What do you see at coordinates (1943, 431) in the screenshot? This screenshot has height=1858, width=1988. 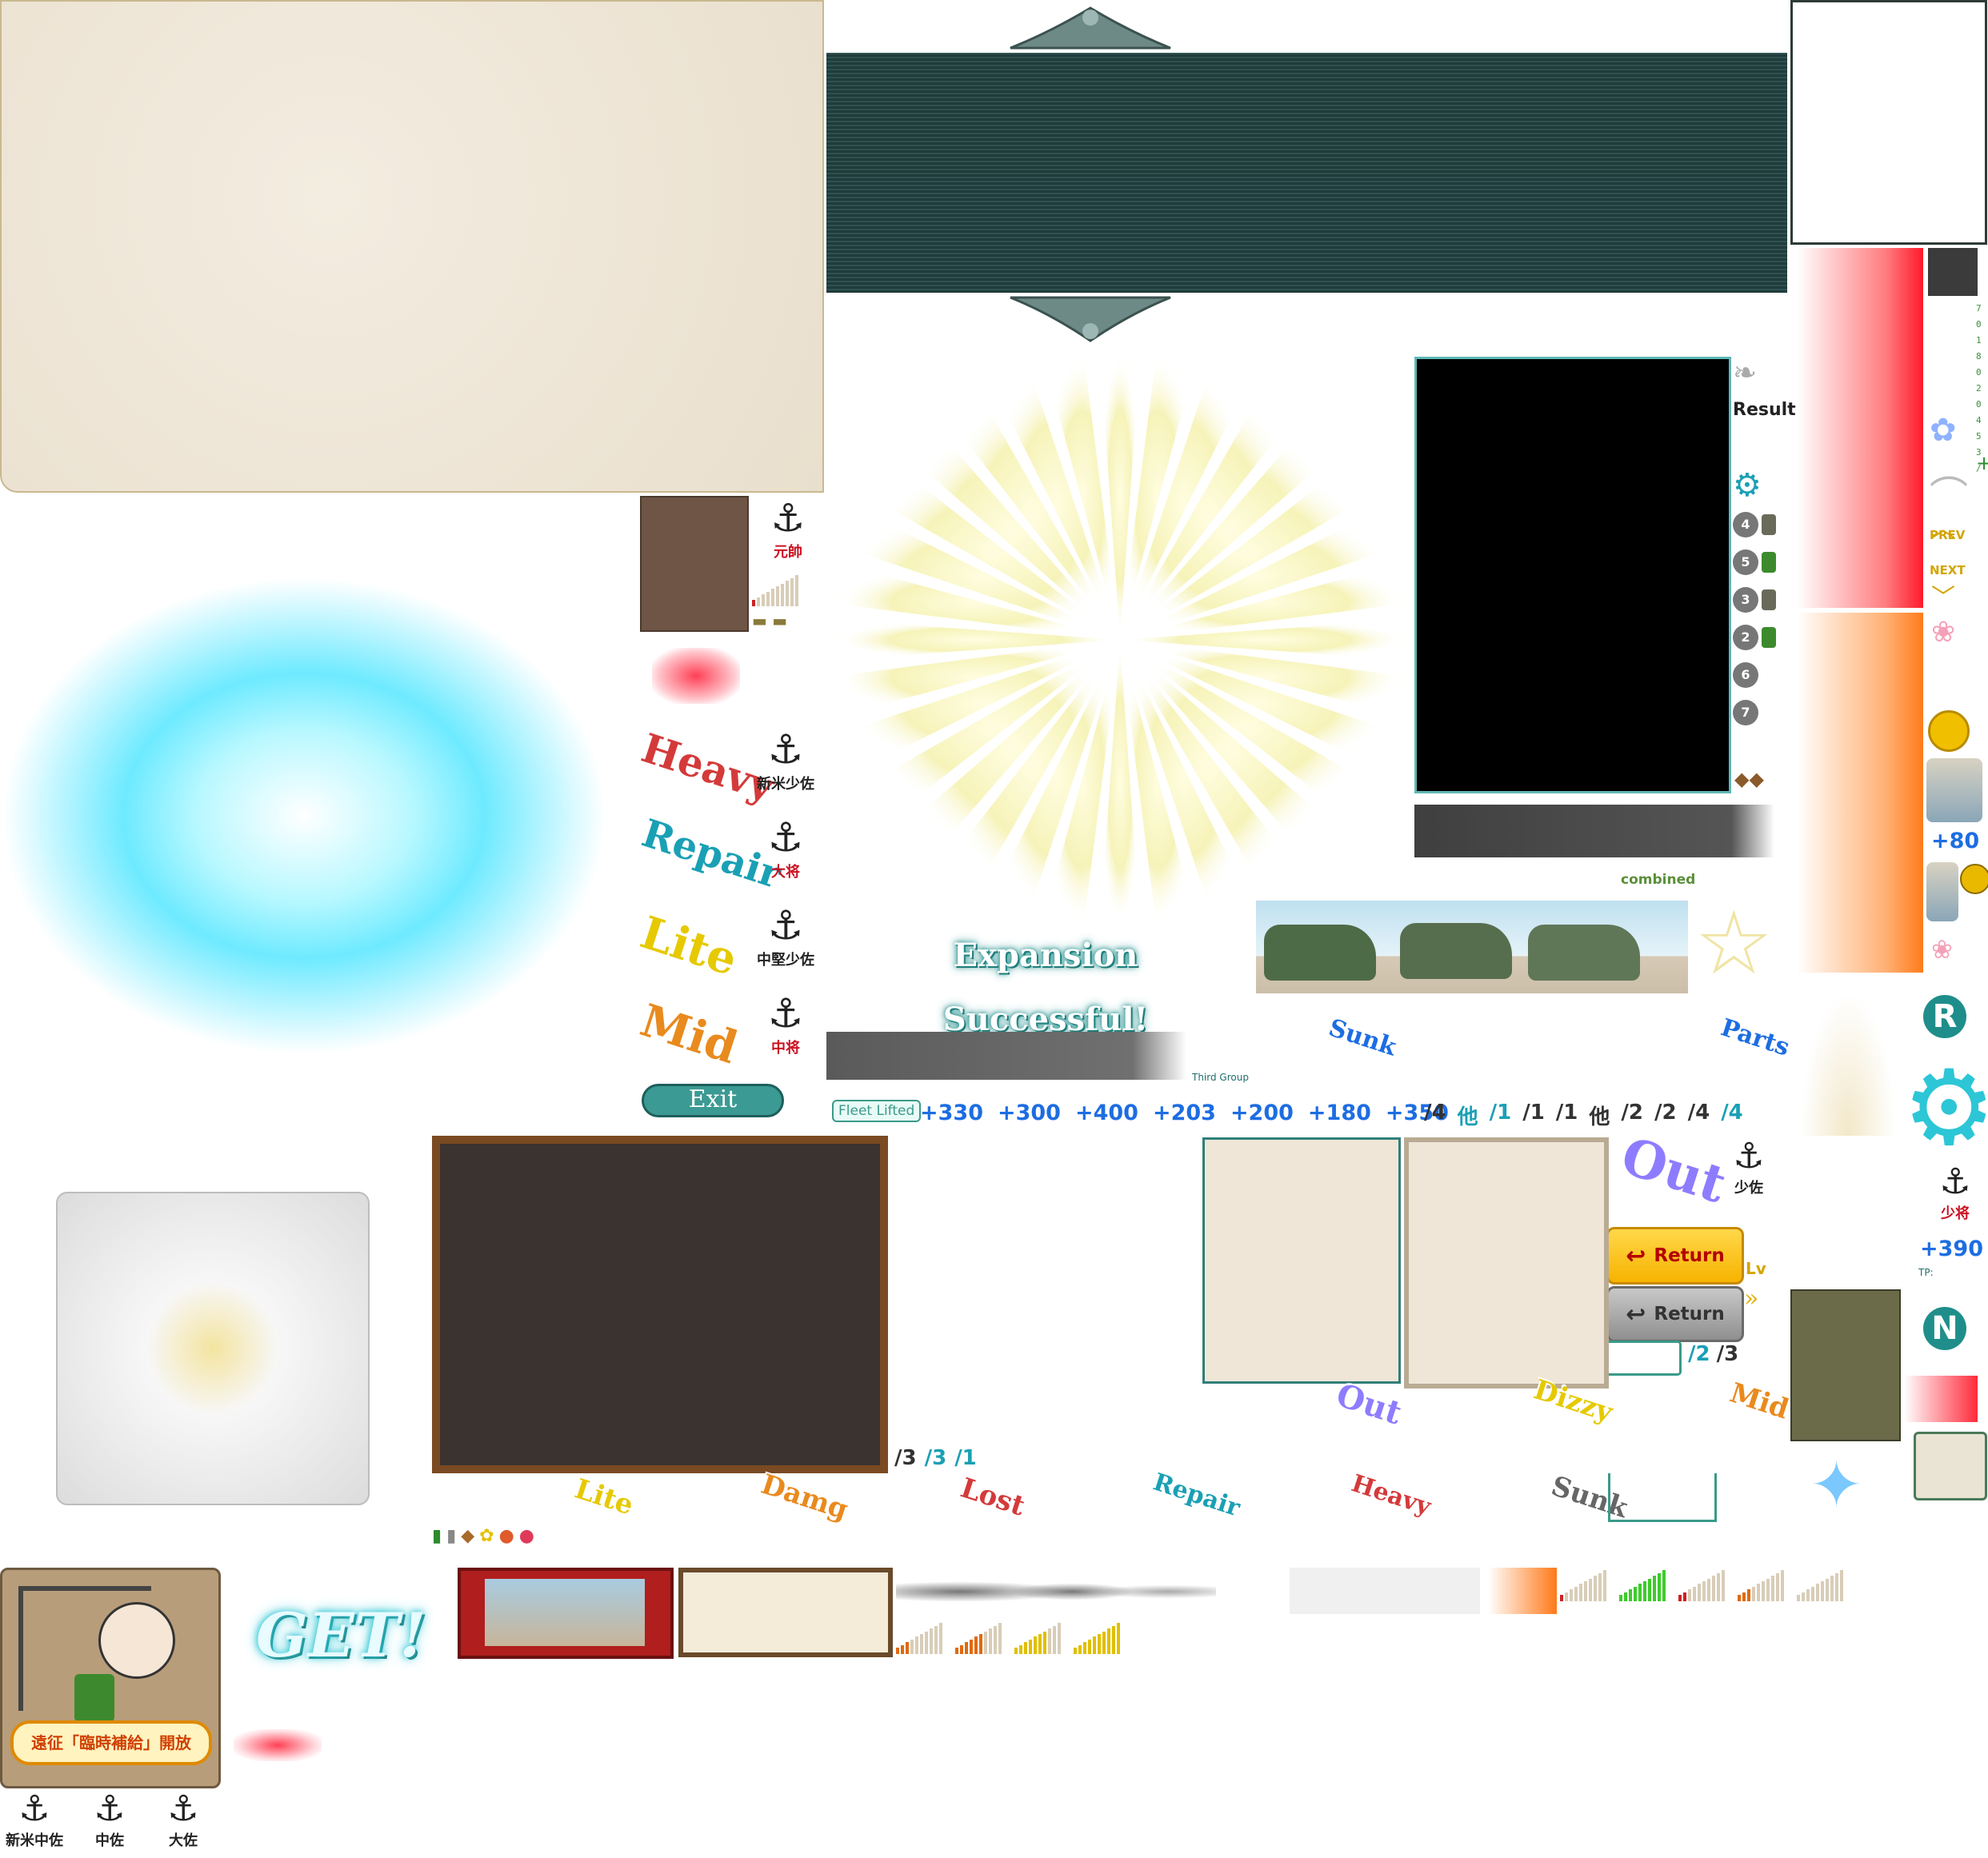 I see `flower-icon: ✿` at bounding box center [1943, 431].